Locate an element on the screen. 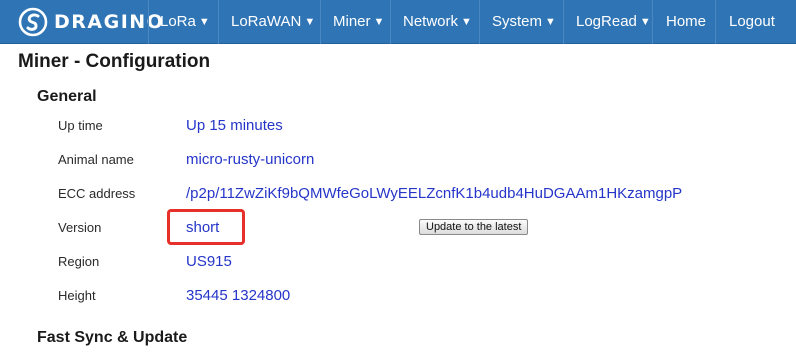 This screenshot has height=357, width=796. nav-item-lorawan: LoRaWAN ▼ is located at coordinates (273, 22).